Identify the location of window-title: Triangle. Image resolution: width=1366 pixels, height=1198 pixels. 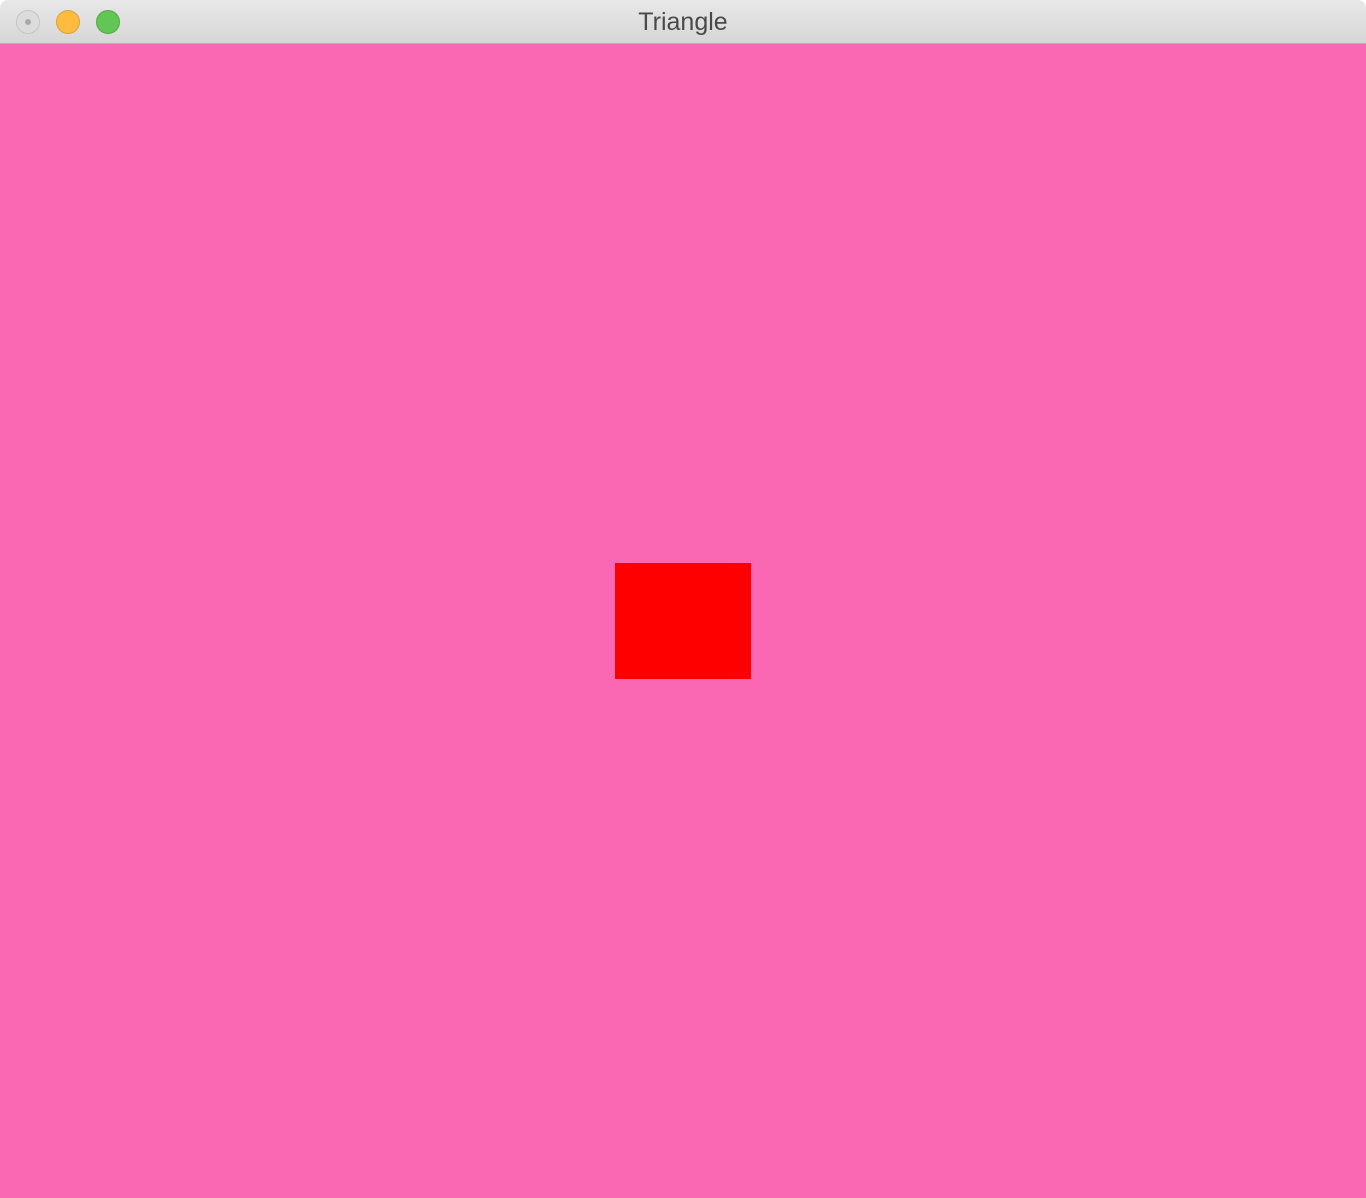
(683, 22).